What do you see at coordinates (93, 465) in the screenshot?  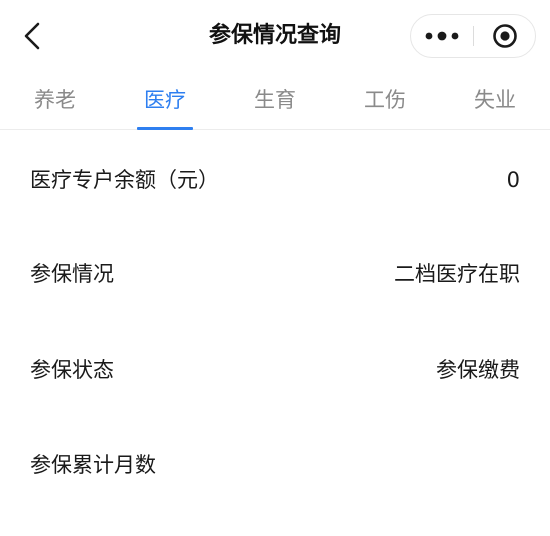 I see `row-label: 参保累计月数` at bounding box center [93, 465].